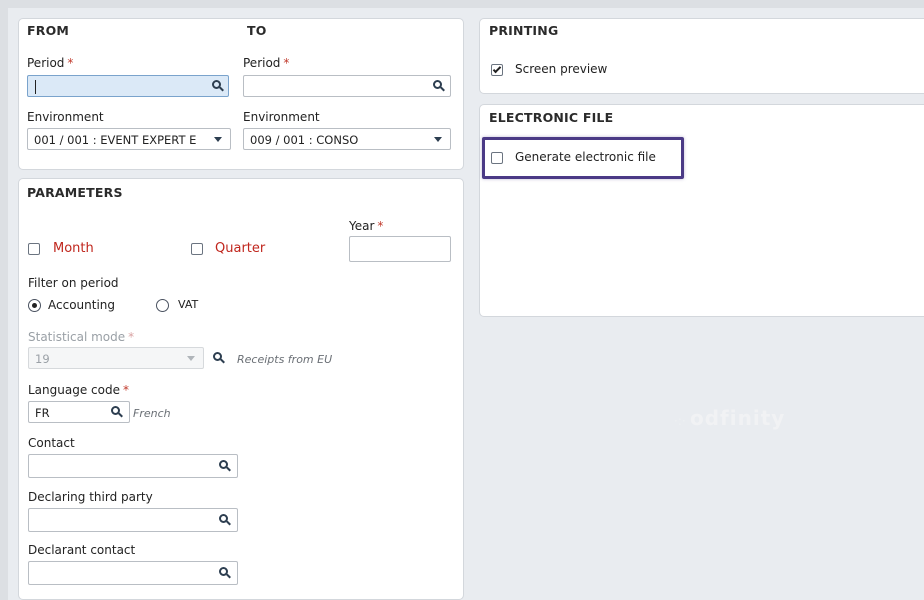 Image resolution: width=924 pixels, height=600 pixels. I want to click on year-field, so click(400, 249).